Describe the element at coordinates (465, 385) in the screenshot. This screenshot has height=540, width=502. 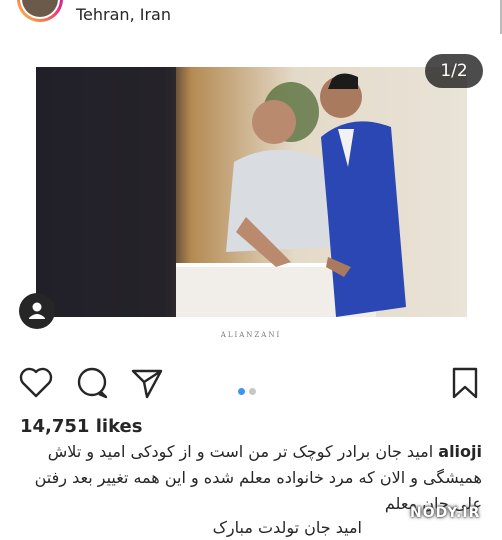
I see `bookmark-icon` at that location.